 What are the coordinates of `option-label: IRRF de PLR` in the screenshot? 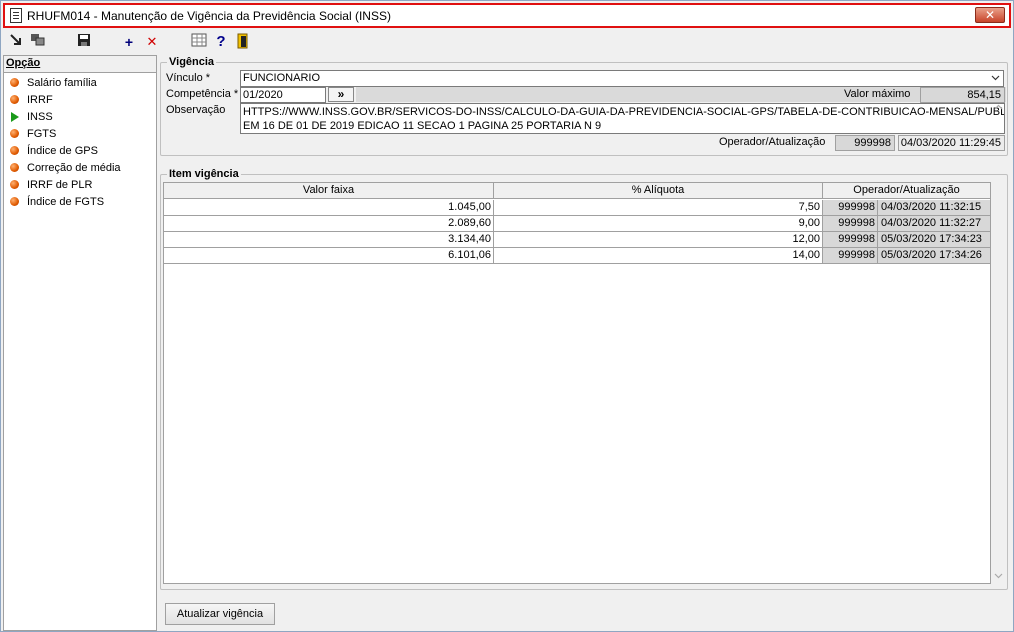 It's located at (60, 185).